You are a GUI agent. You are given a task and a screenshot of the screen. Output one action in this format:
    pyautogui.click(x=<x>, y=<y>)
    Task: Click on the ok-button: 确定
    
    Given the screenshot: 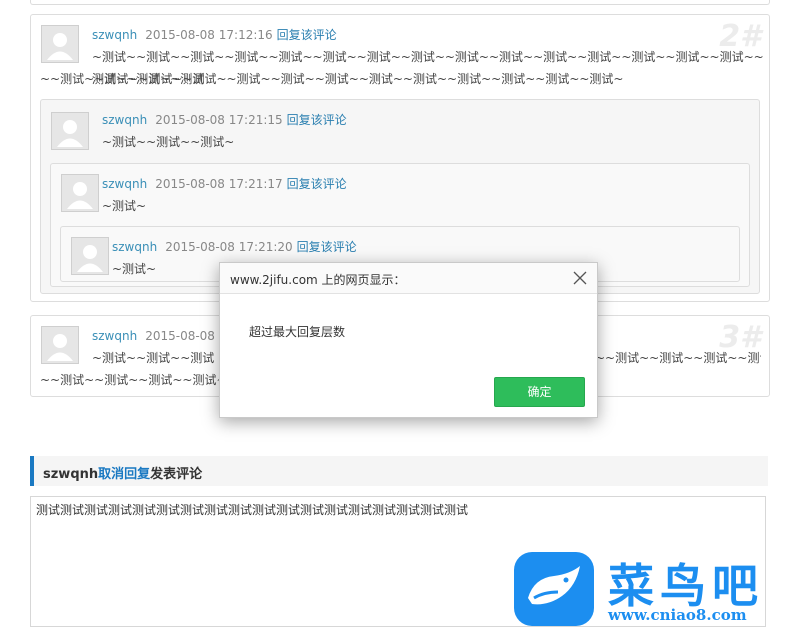 What is the action you would take?
    pyautogui.click(x=539, y=392)
    